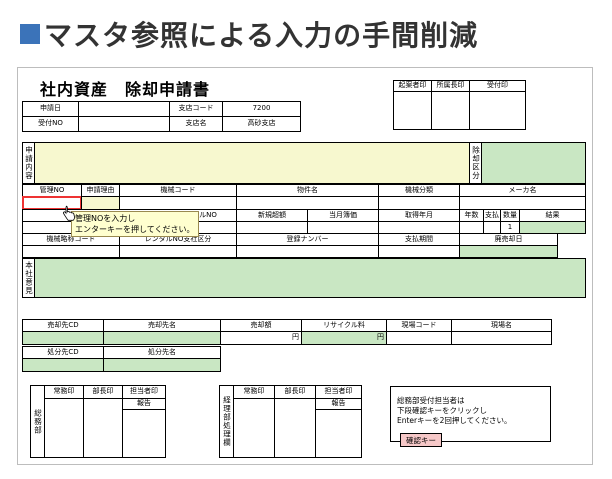 The height and width of the screenshot is (479, 612). I want to click on jokyaku-field, so click(533, 163).